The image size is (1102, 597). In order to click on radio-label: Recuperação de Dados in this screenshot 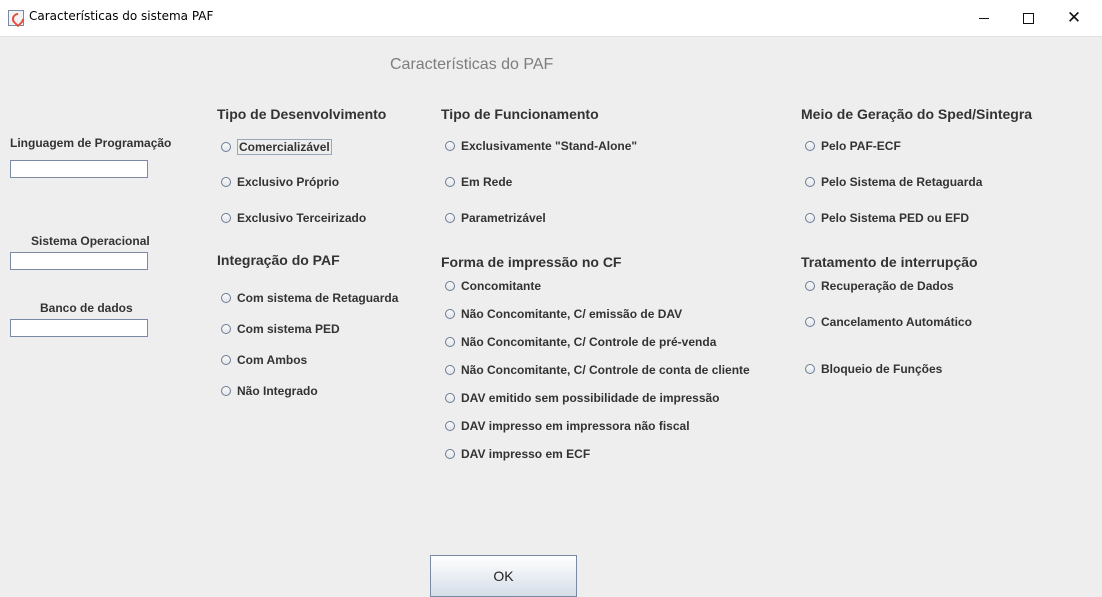, I will do `click(887, 286)`.